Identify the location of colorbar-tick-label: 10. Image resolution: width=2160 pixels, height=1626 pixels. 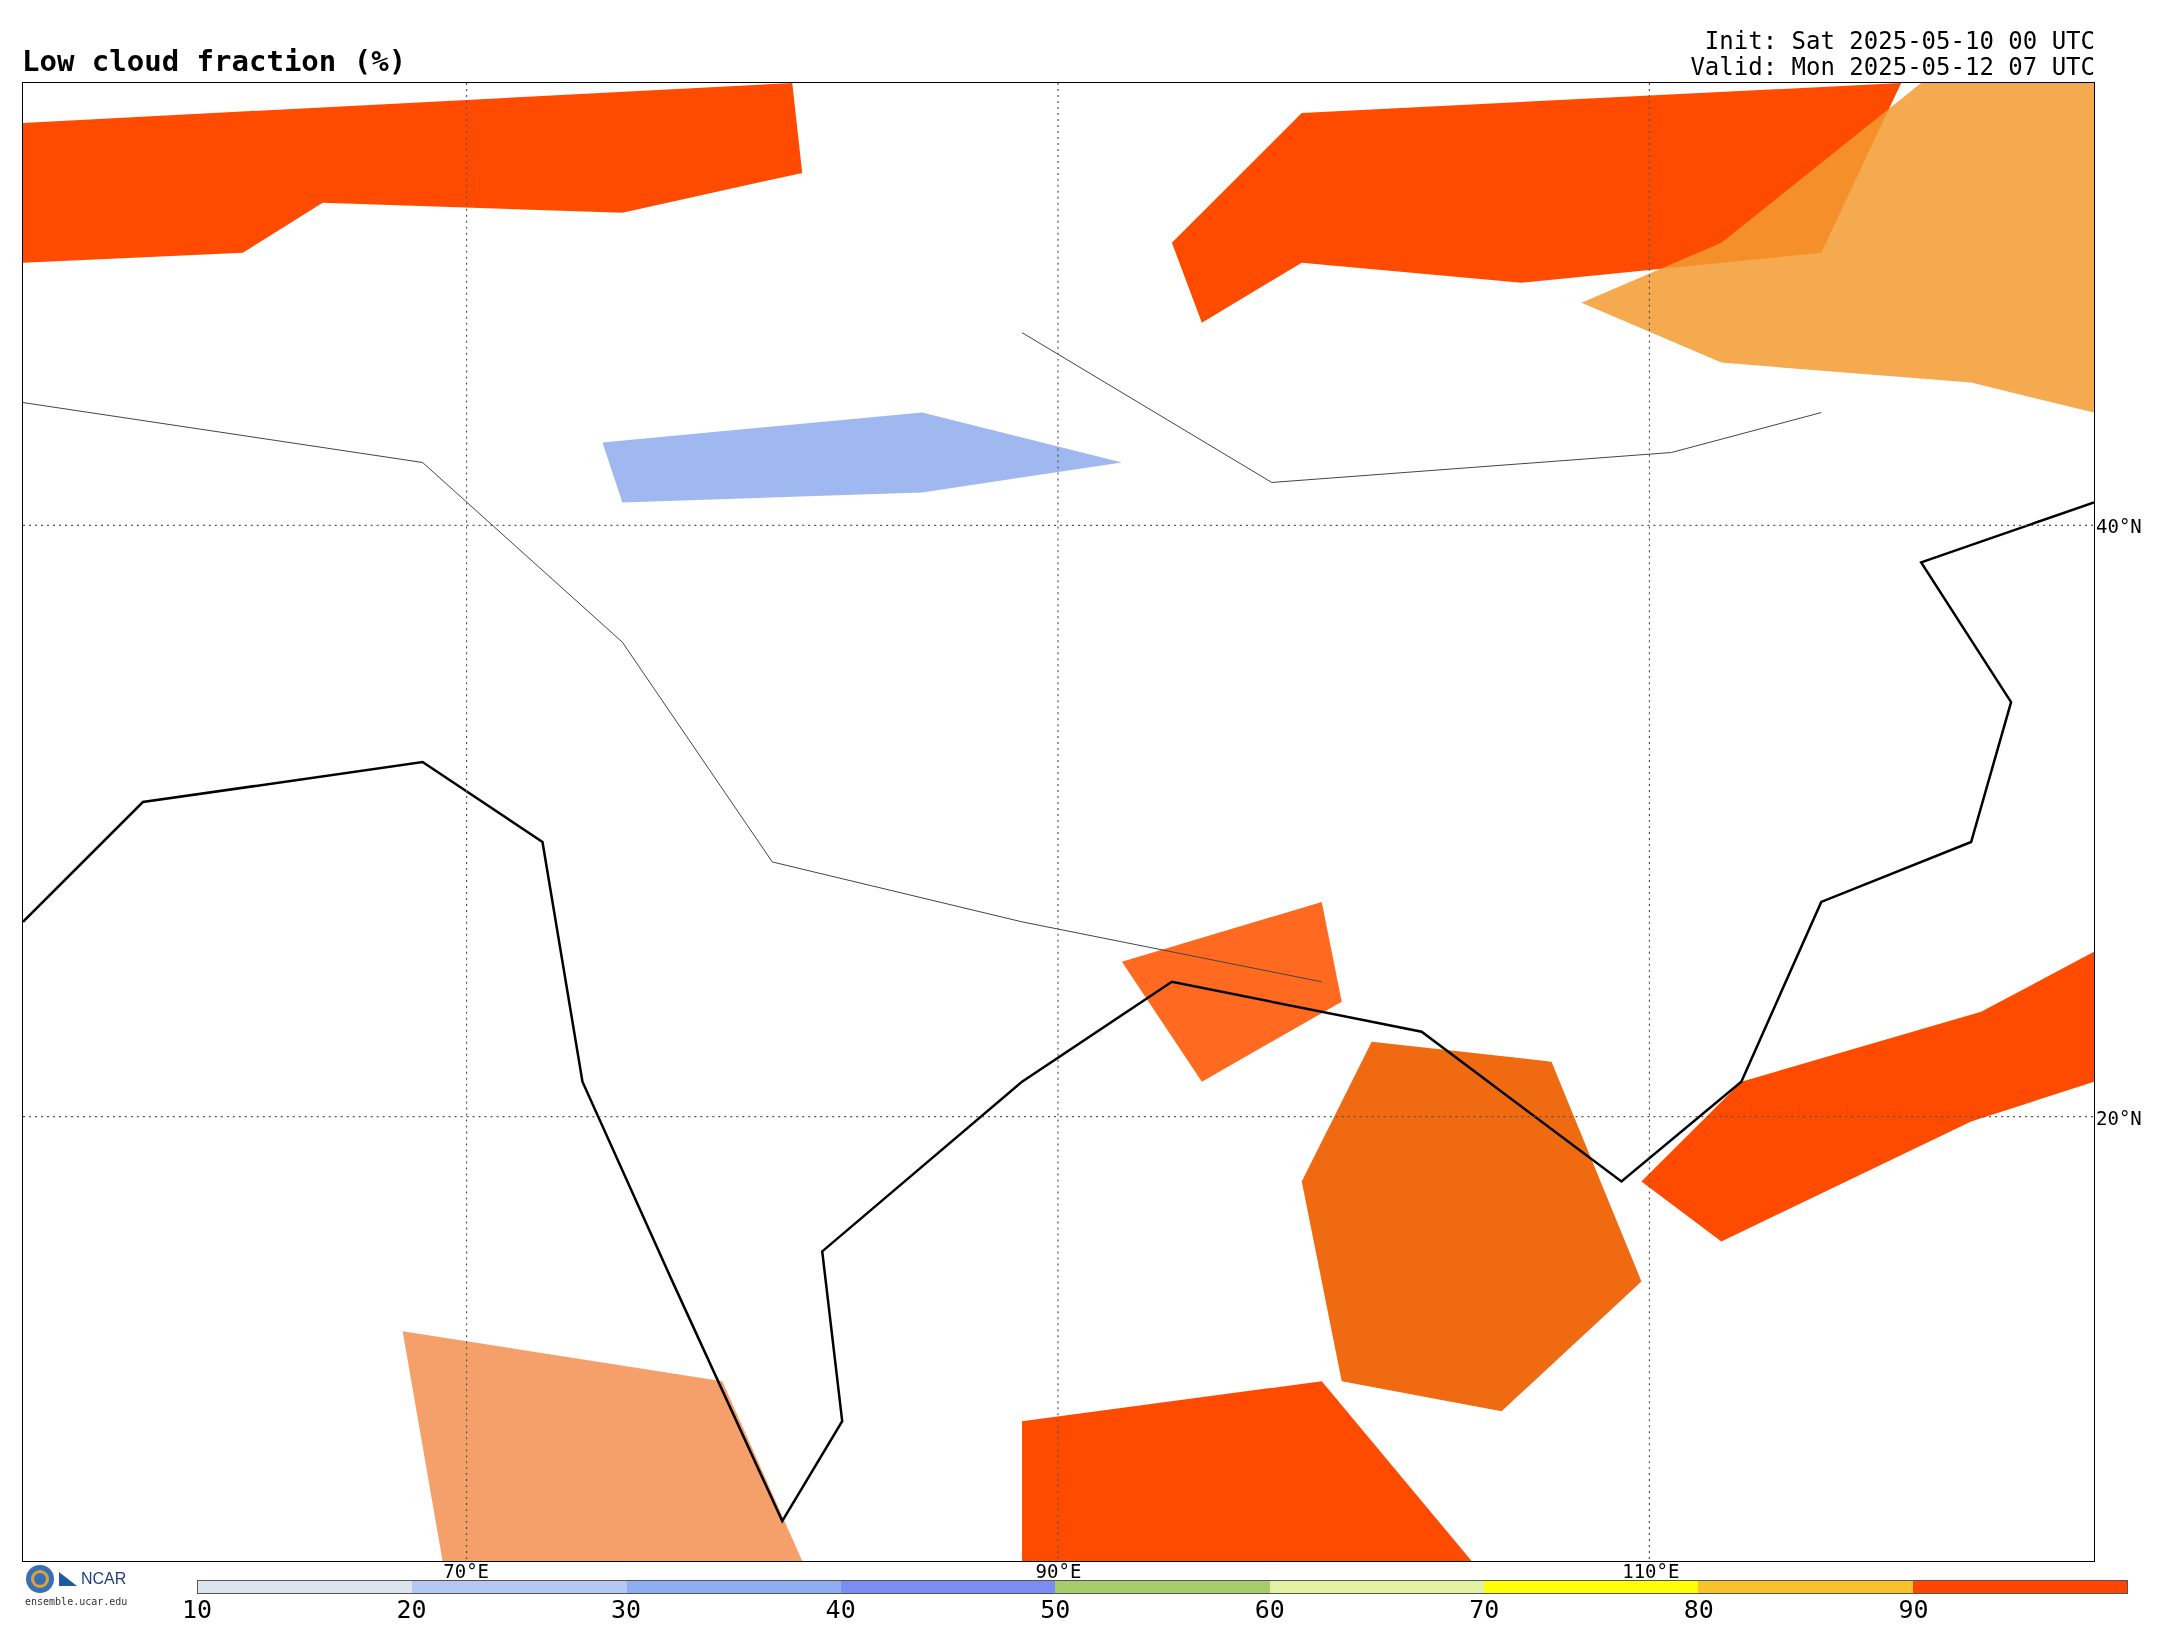
(197, 1610).